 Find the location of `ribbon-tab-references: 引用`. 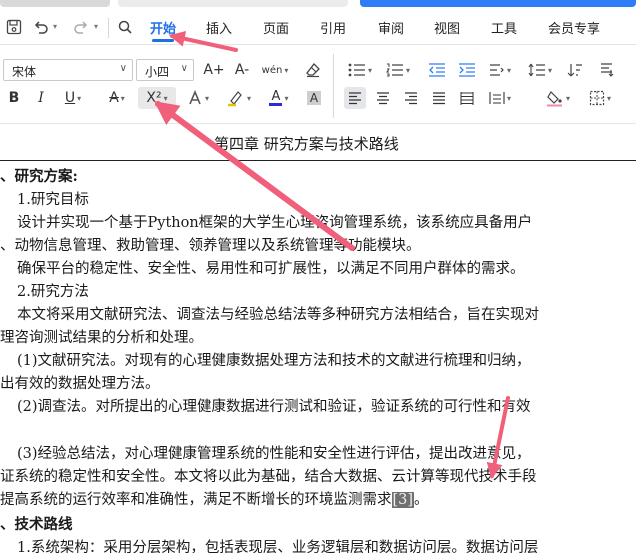

ribbon-tab-references: 引用 is located at coordinates (333, 29).